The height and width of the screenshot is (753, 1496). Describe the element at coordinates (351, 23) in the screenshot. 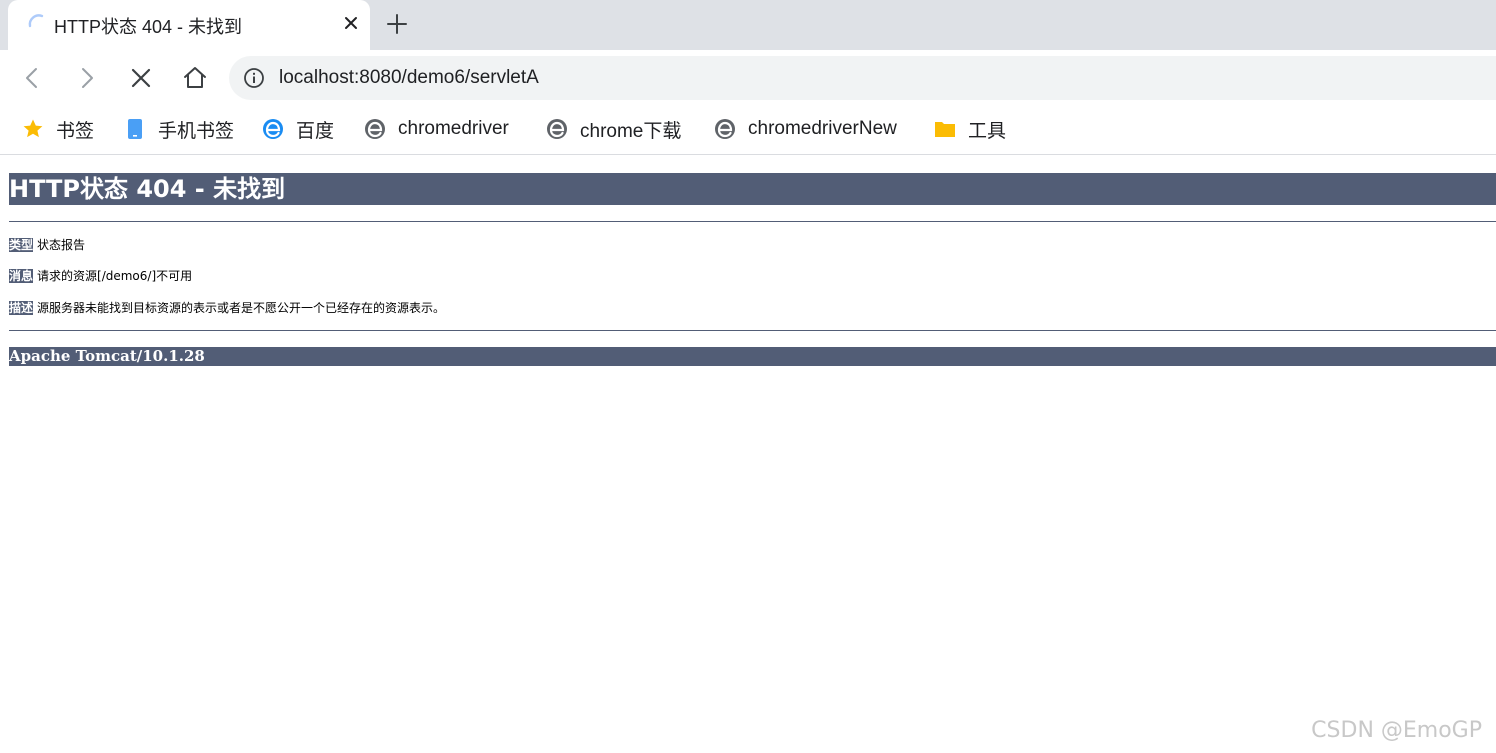

I see `close-icon` at that location.